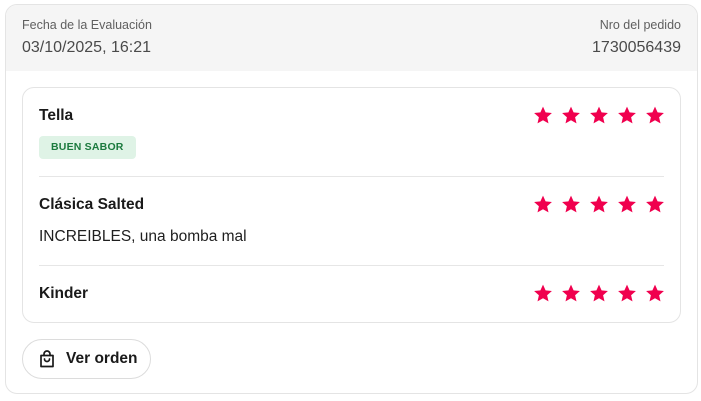 This screenshot has height=401, width=701. What do you see at coordinates (351, 295) in the screenshot?
I see `list-item: Kinder` at bounding box center [351, 295].